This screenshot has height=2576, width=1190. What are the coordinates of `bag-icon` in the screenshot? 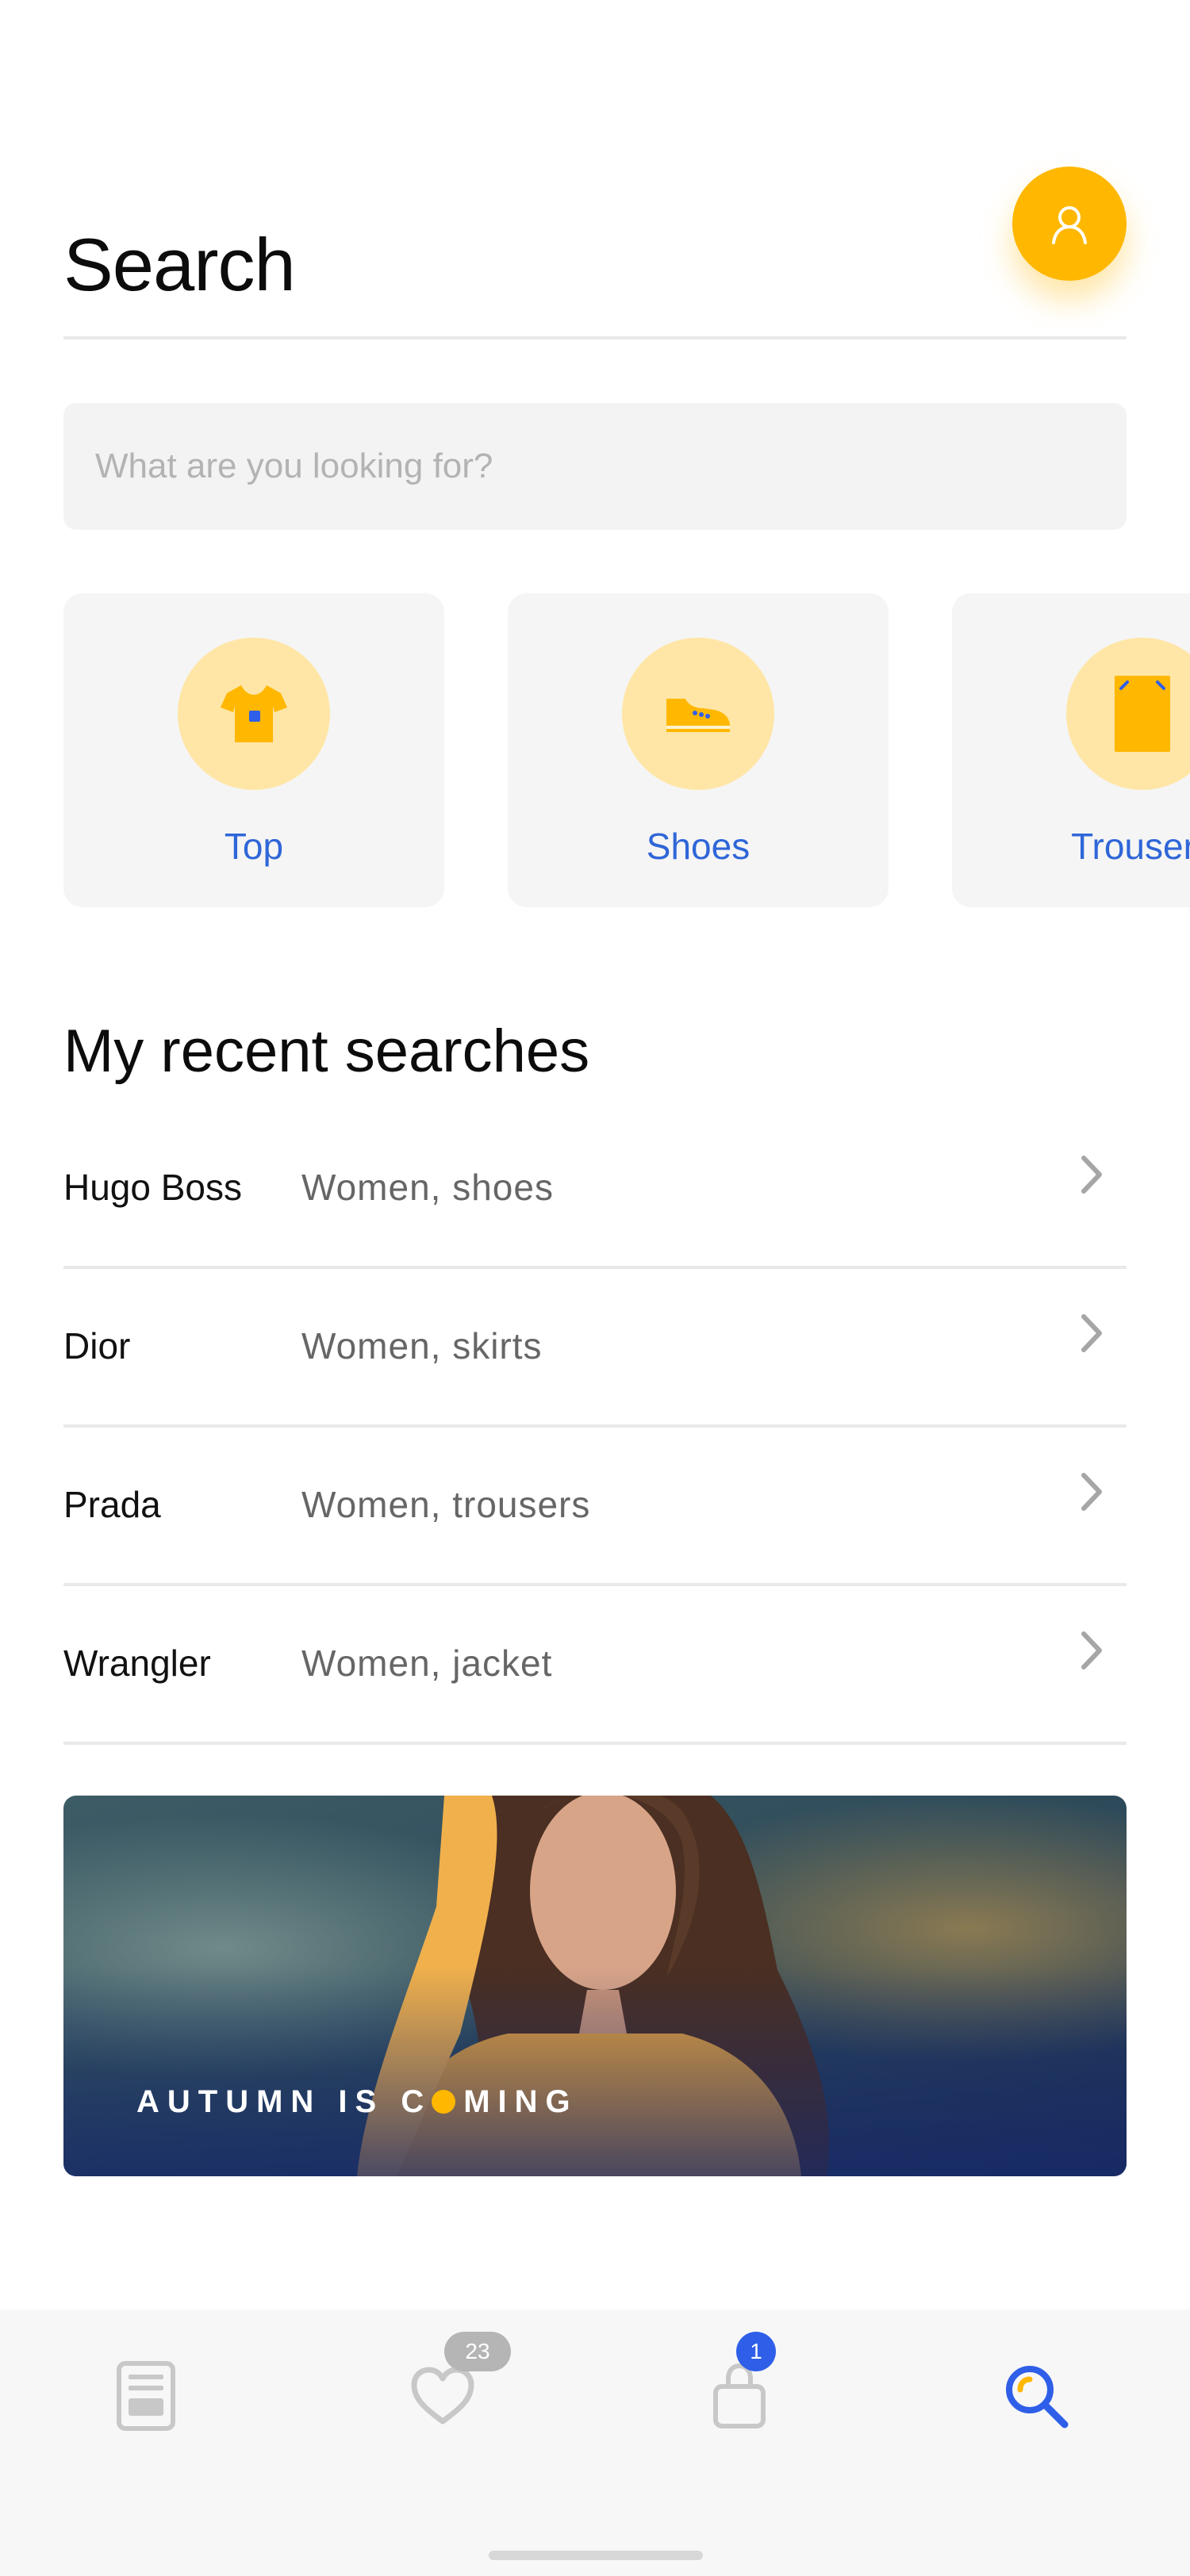 It's located at (739, 2395).